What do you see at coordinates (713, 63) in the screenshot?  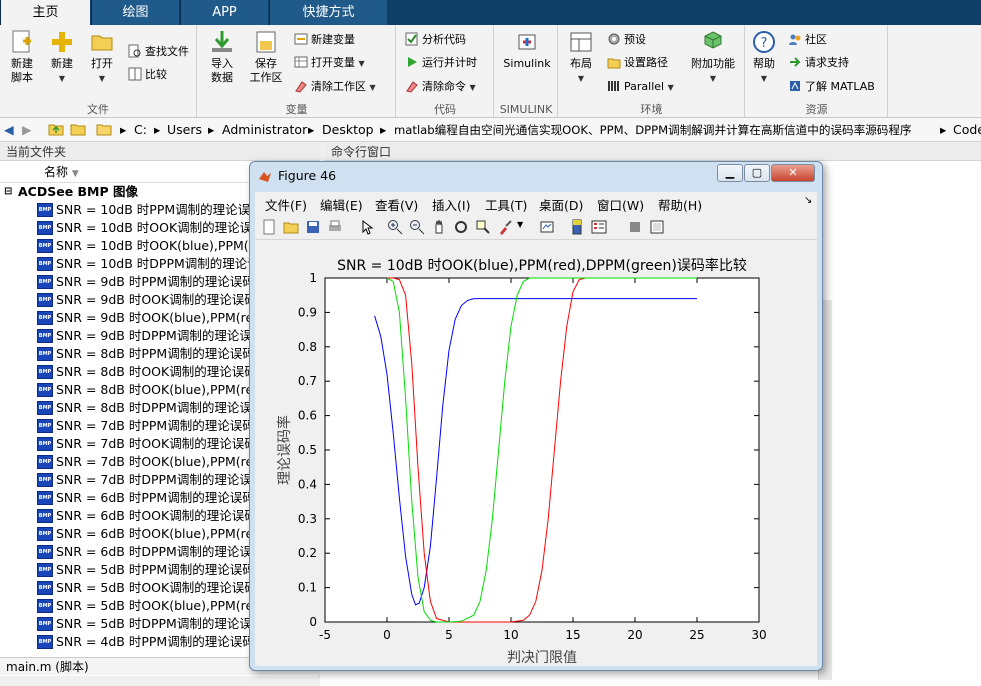 I see `addons-label: 附加功能` at bounding box center [713, 63].